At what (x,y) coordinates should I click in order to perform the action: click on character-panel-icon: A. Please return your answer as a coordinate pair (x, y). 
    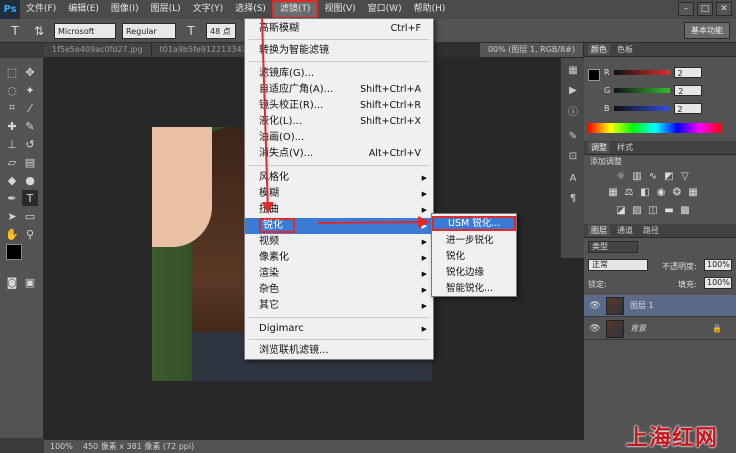
    Looking at the image, I should click on (573, 178).